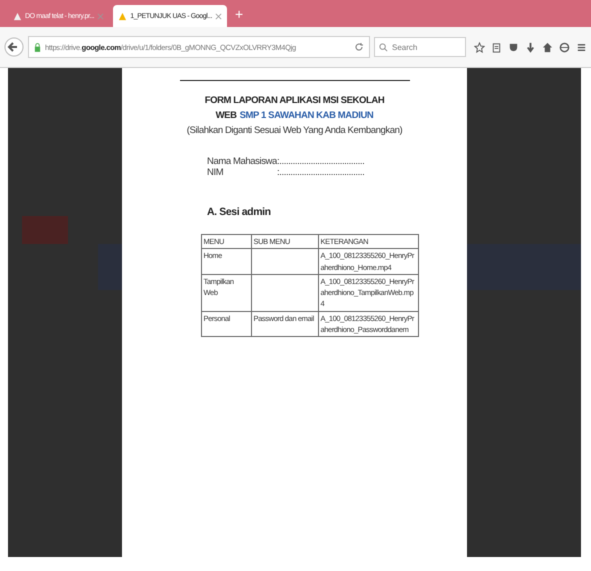  What do you see at coordinates (479, 47) in the screenshot?
I see `star-icon` at bounding box center [479, 47].